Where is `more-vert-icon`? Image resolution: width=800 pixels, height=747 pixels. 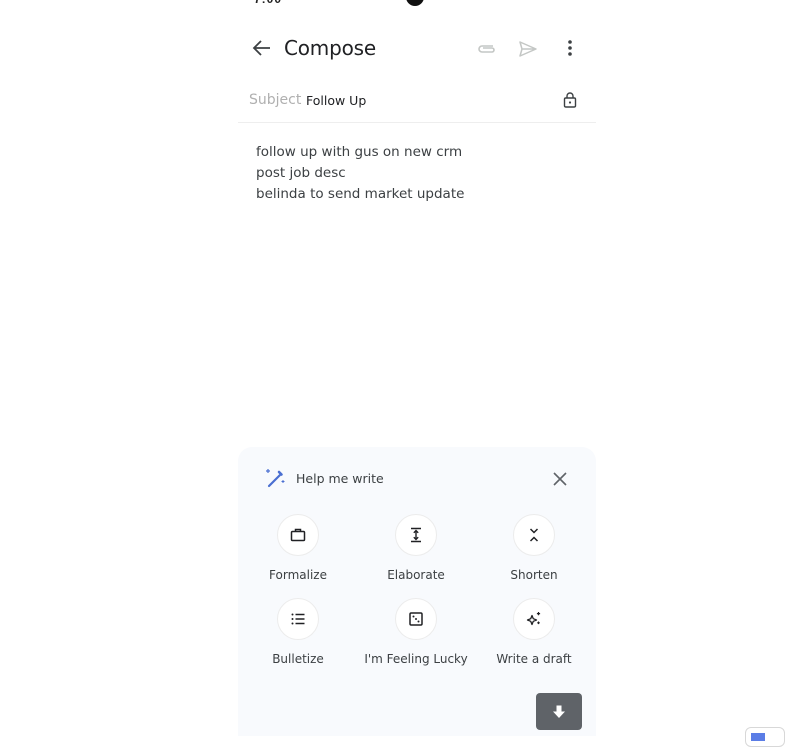 more-vert-icon is located at coordinates (570, 48).